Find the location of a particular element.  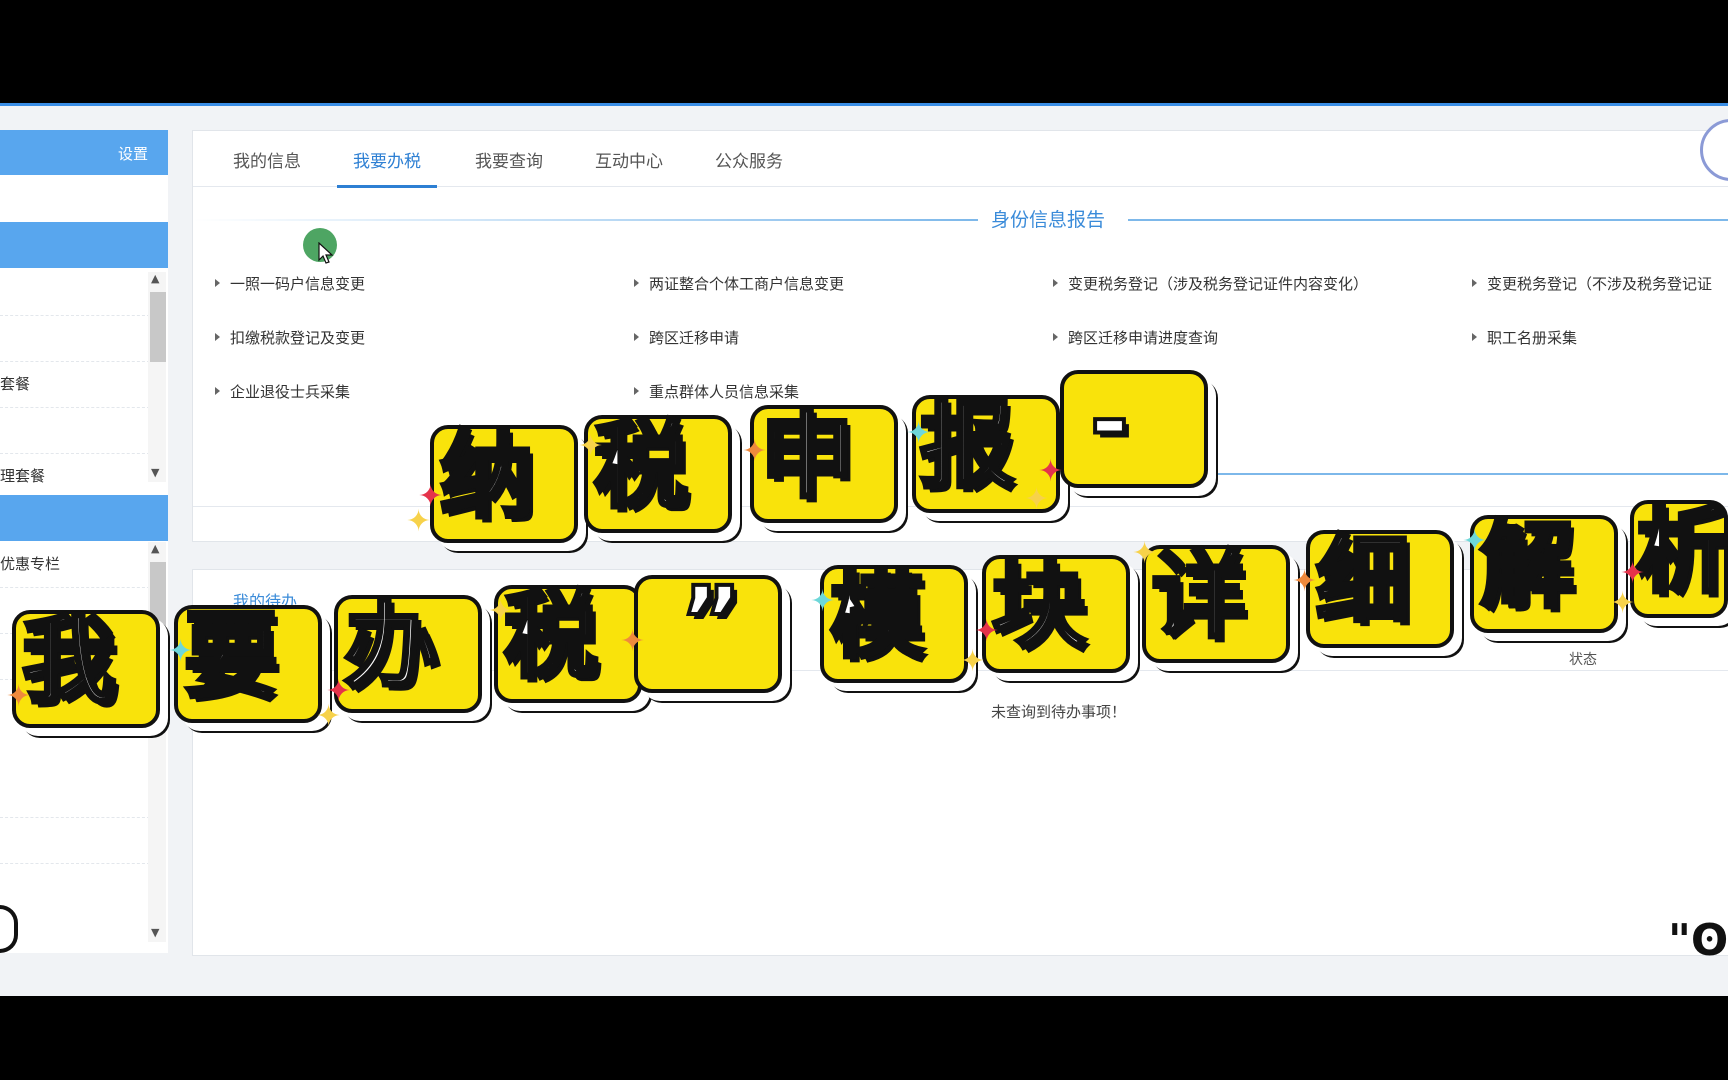

tab-public-service: 公众服务 is located at coordinates (749, 166).